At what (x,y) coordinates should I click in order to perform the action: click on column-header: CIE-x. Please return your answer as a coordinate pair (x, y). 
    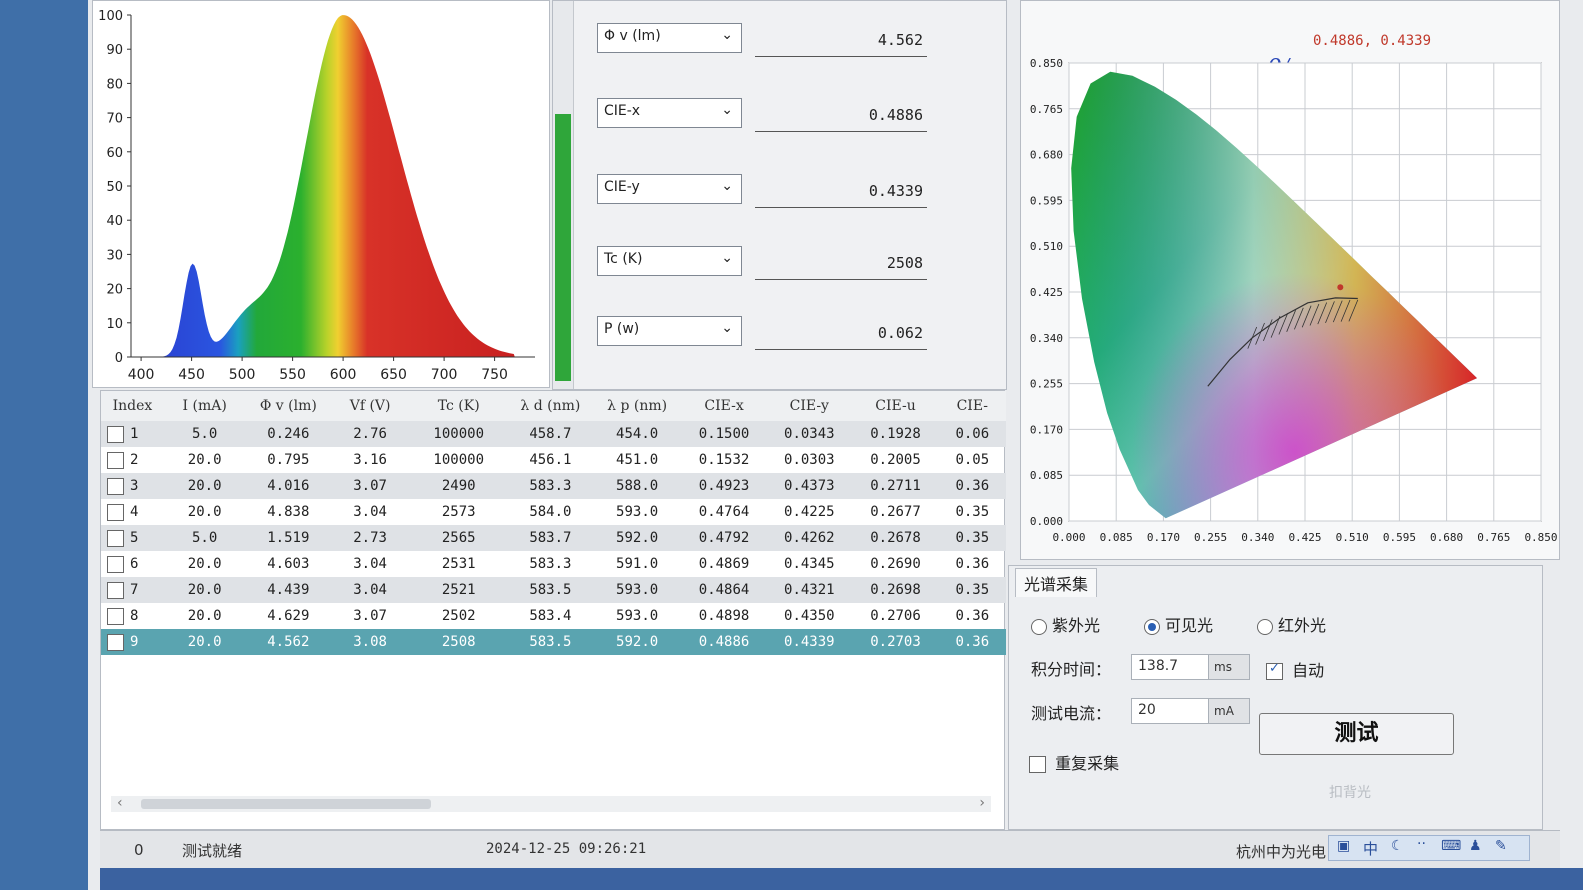
    Looking at the image, I should click on (724, 406).